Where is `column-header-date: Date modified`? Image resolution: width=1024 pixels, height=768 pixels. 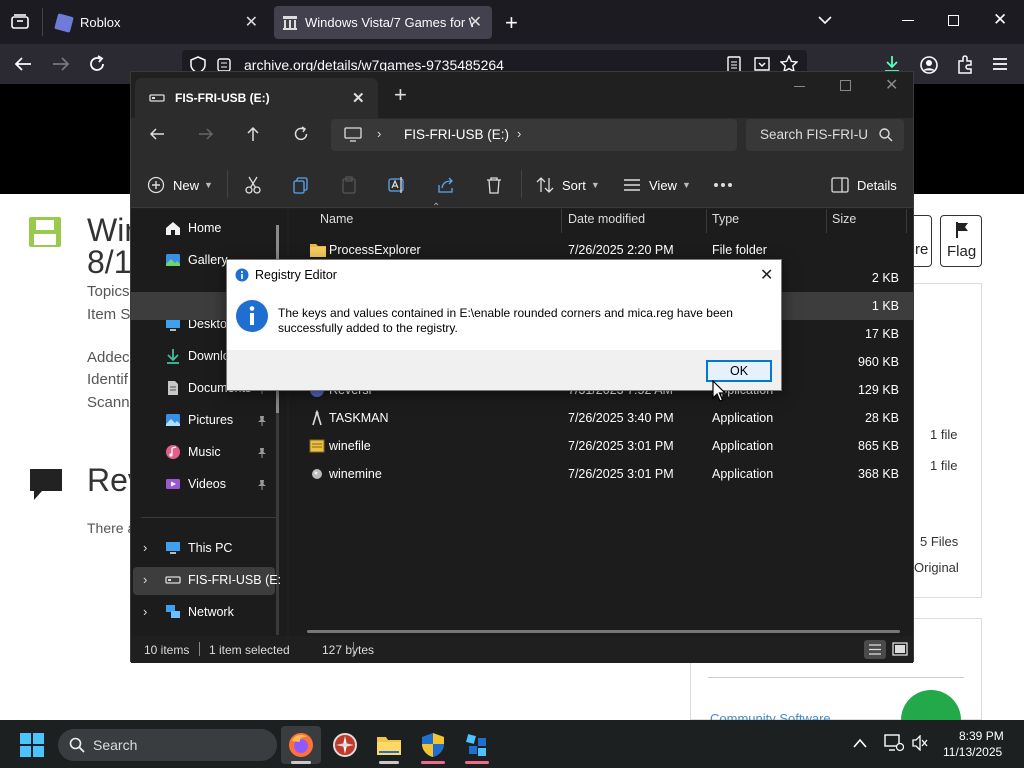 column-header-date: Date modified is located at coordinates (606, 219).